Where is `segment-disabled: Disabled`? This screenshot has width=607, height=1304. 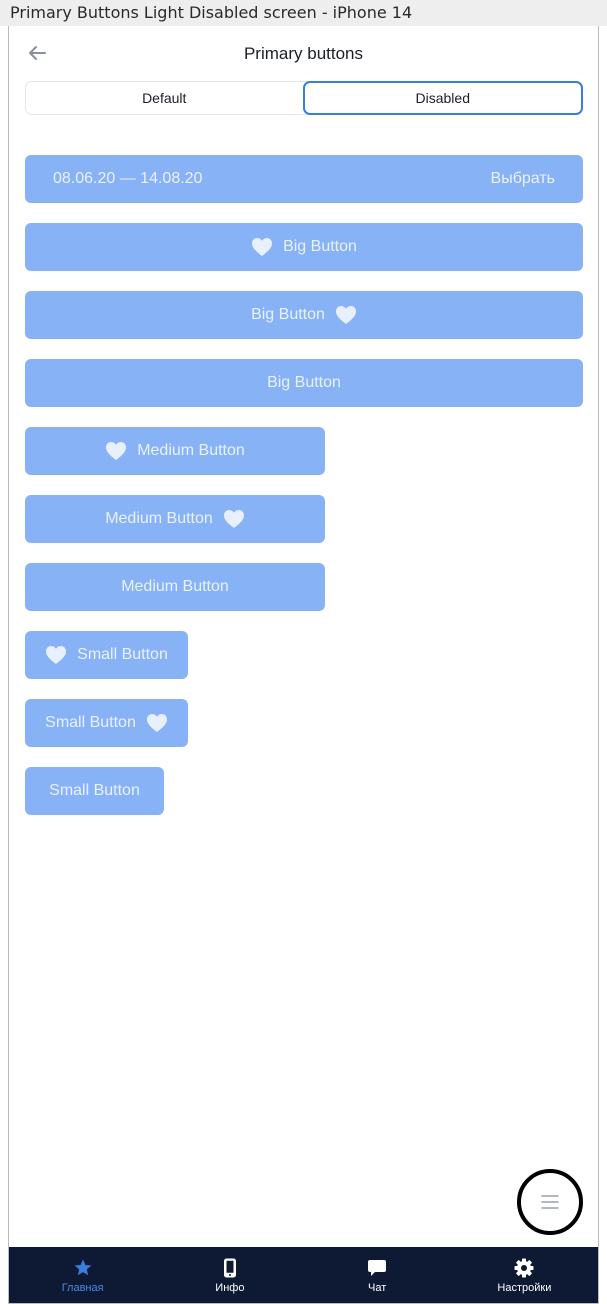 segment-disabled: Disabled is located at coordinates (442, 98).